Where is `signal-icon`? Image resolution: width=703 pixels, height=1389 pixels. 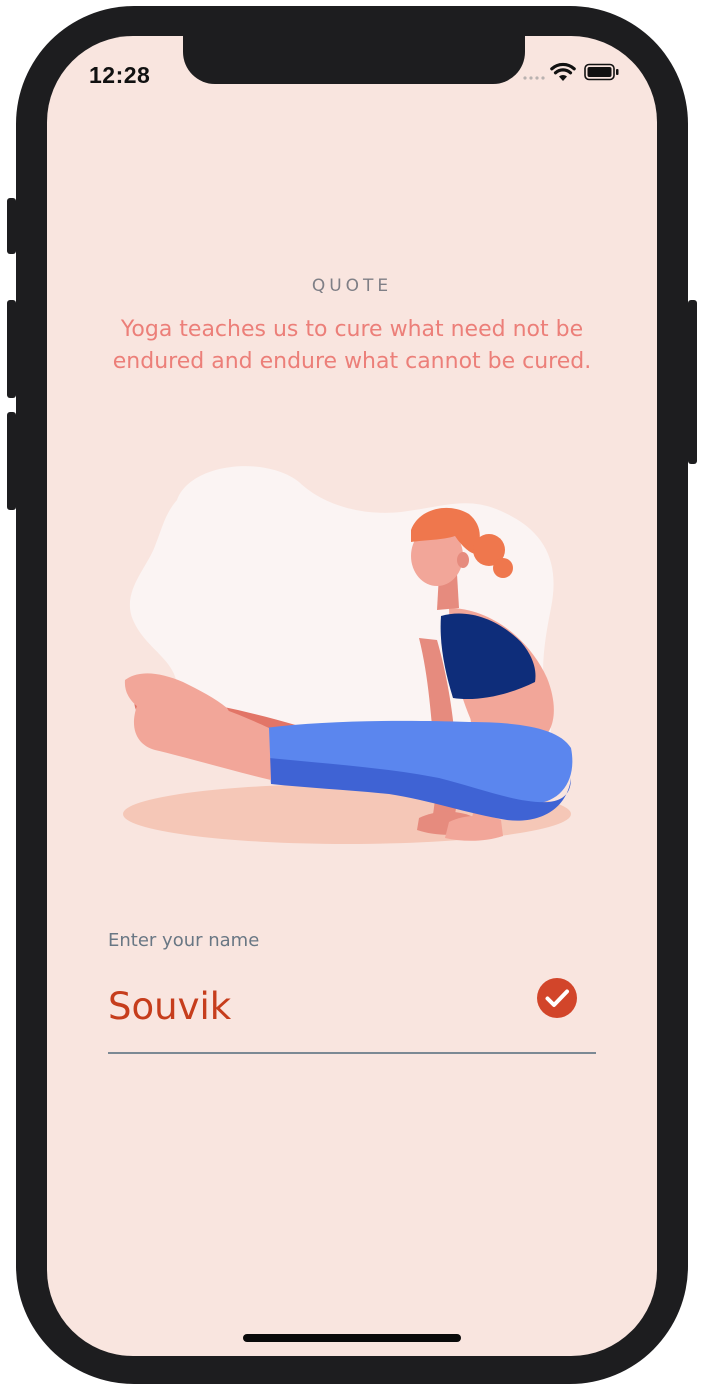 signal-icon is located at coordinates (534, 78).